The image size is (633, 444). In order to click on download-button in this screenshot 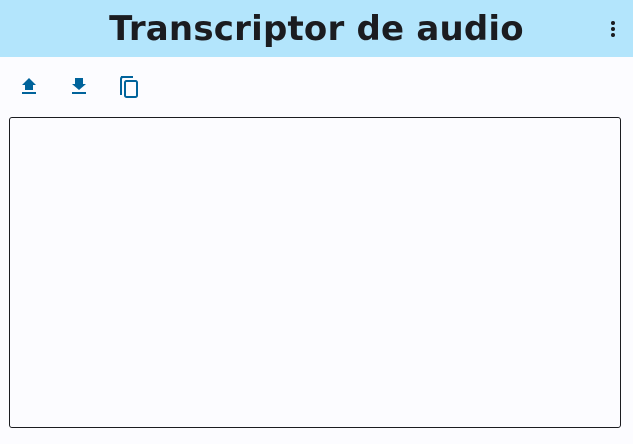, I will do `click(79, 87)`.